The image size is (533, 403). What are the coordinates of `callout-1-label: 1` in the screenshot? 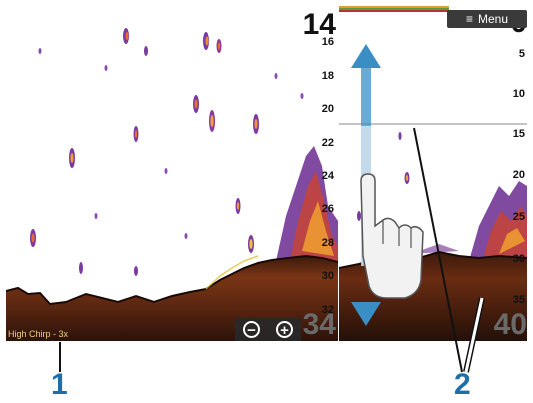 It's located at (59, 384).